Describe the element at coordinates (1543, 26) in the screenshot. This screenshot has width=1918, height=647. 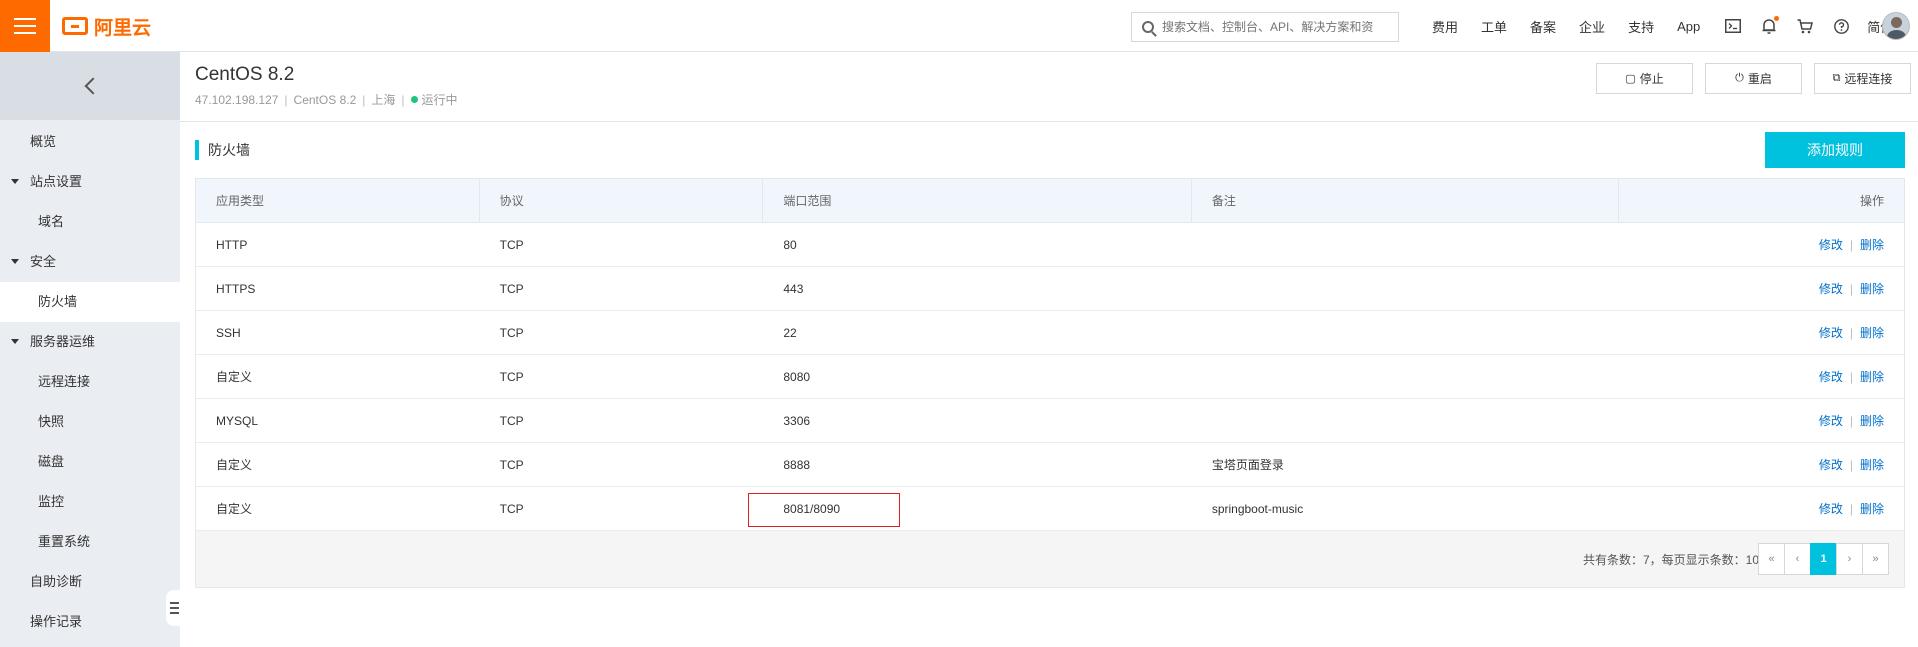
I see `nav-icp: 备案` at that location.